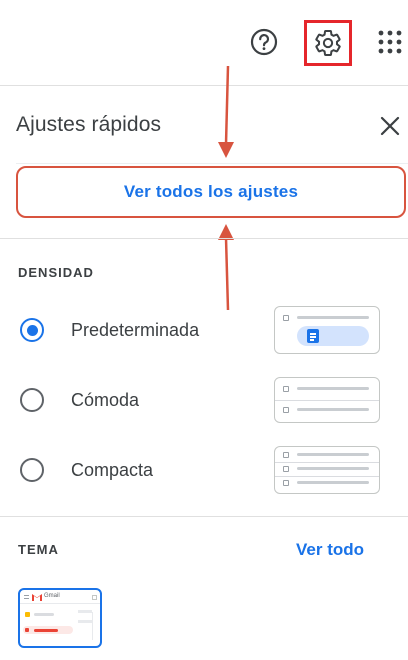 This screenshot has height=660, width=408. What do you see at coordinates (211, 192) in the screenshot?
I see `see-all-settings-button: Ver todos los ajustes` at bounding box center [211, 192].